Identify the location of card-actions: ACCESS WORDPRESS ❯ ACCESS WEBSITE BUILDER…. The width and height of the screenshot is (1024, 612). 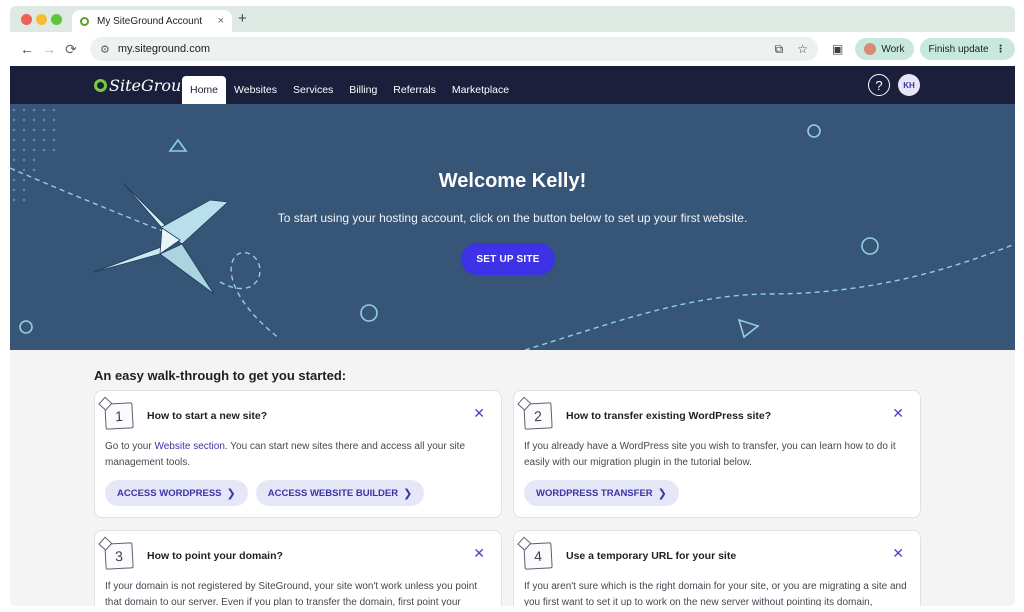
(268, 493).